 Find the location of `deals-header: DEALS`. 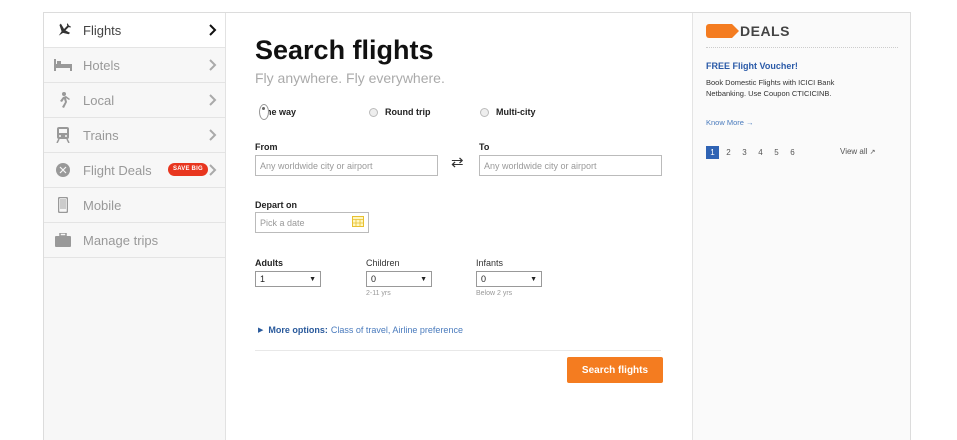

deals-header: DEALS is located at coordinates (748, 31).